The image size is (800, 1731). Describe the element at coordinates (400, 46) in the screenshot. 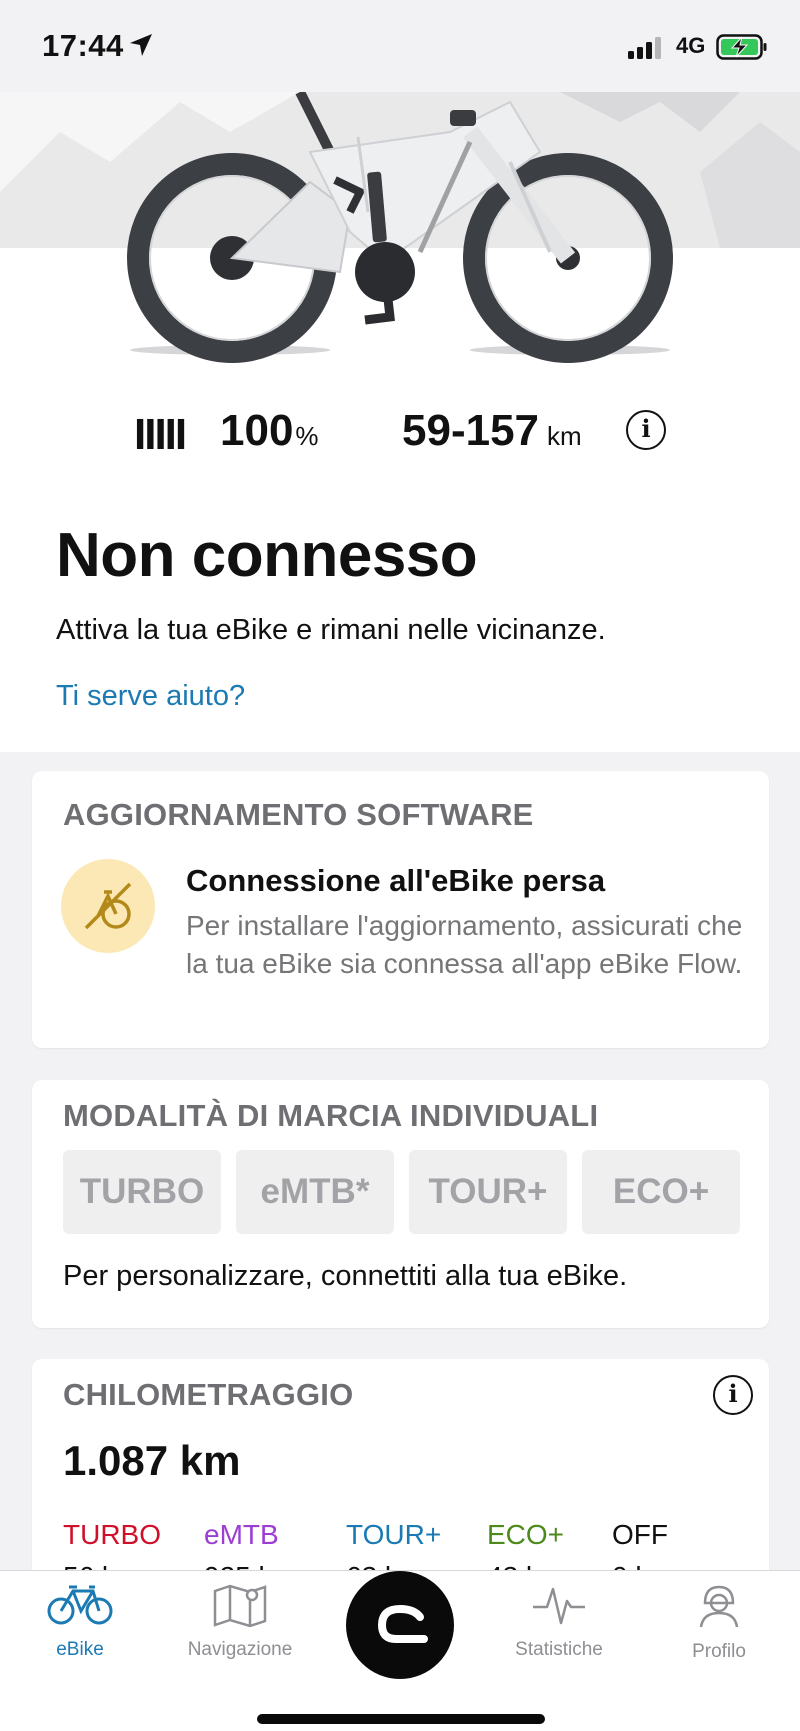

I see `status-bar: 17:44 4G` at that location.